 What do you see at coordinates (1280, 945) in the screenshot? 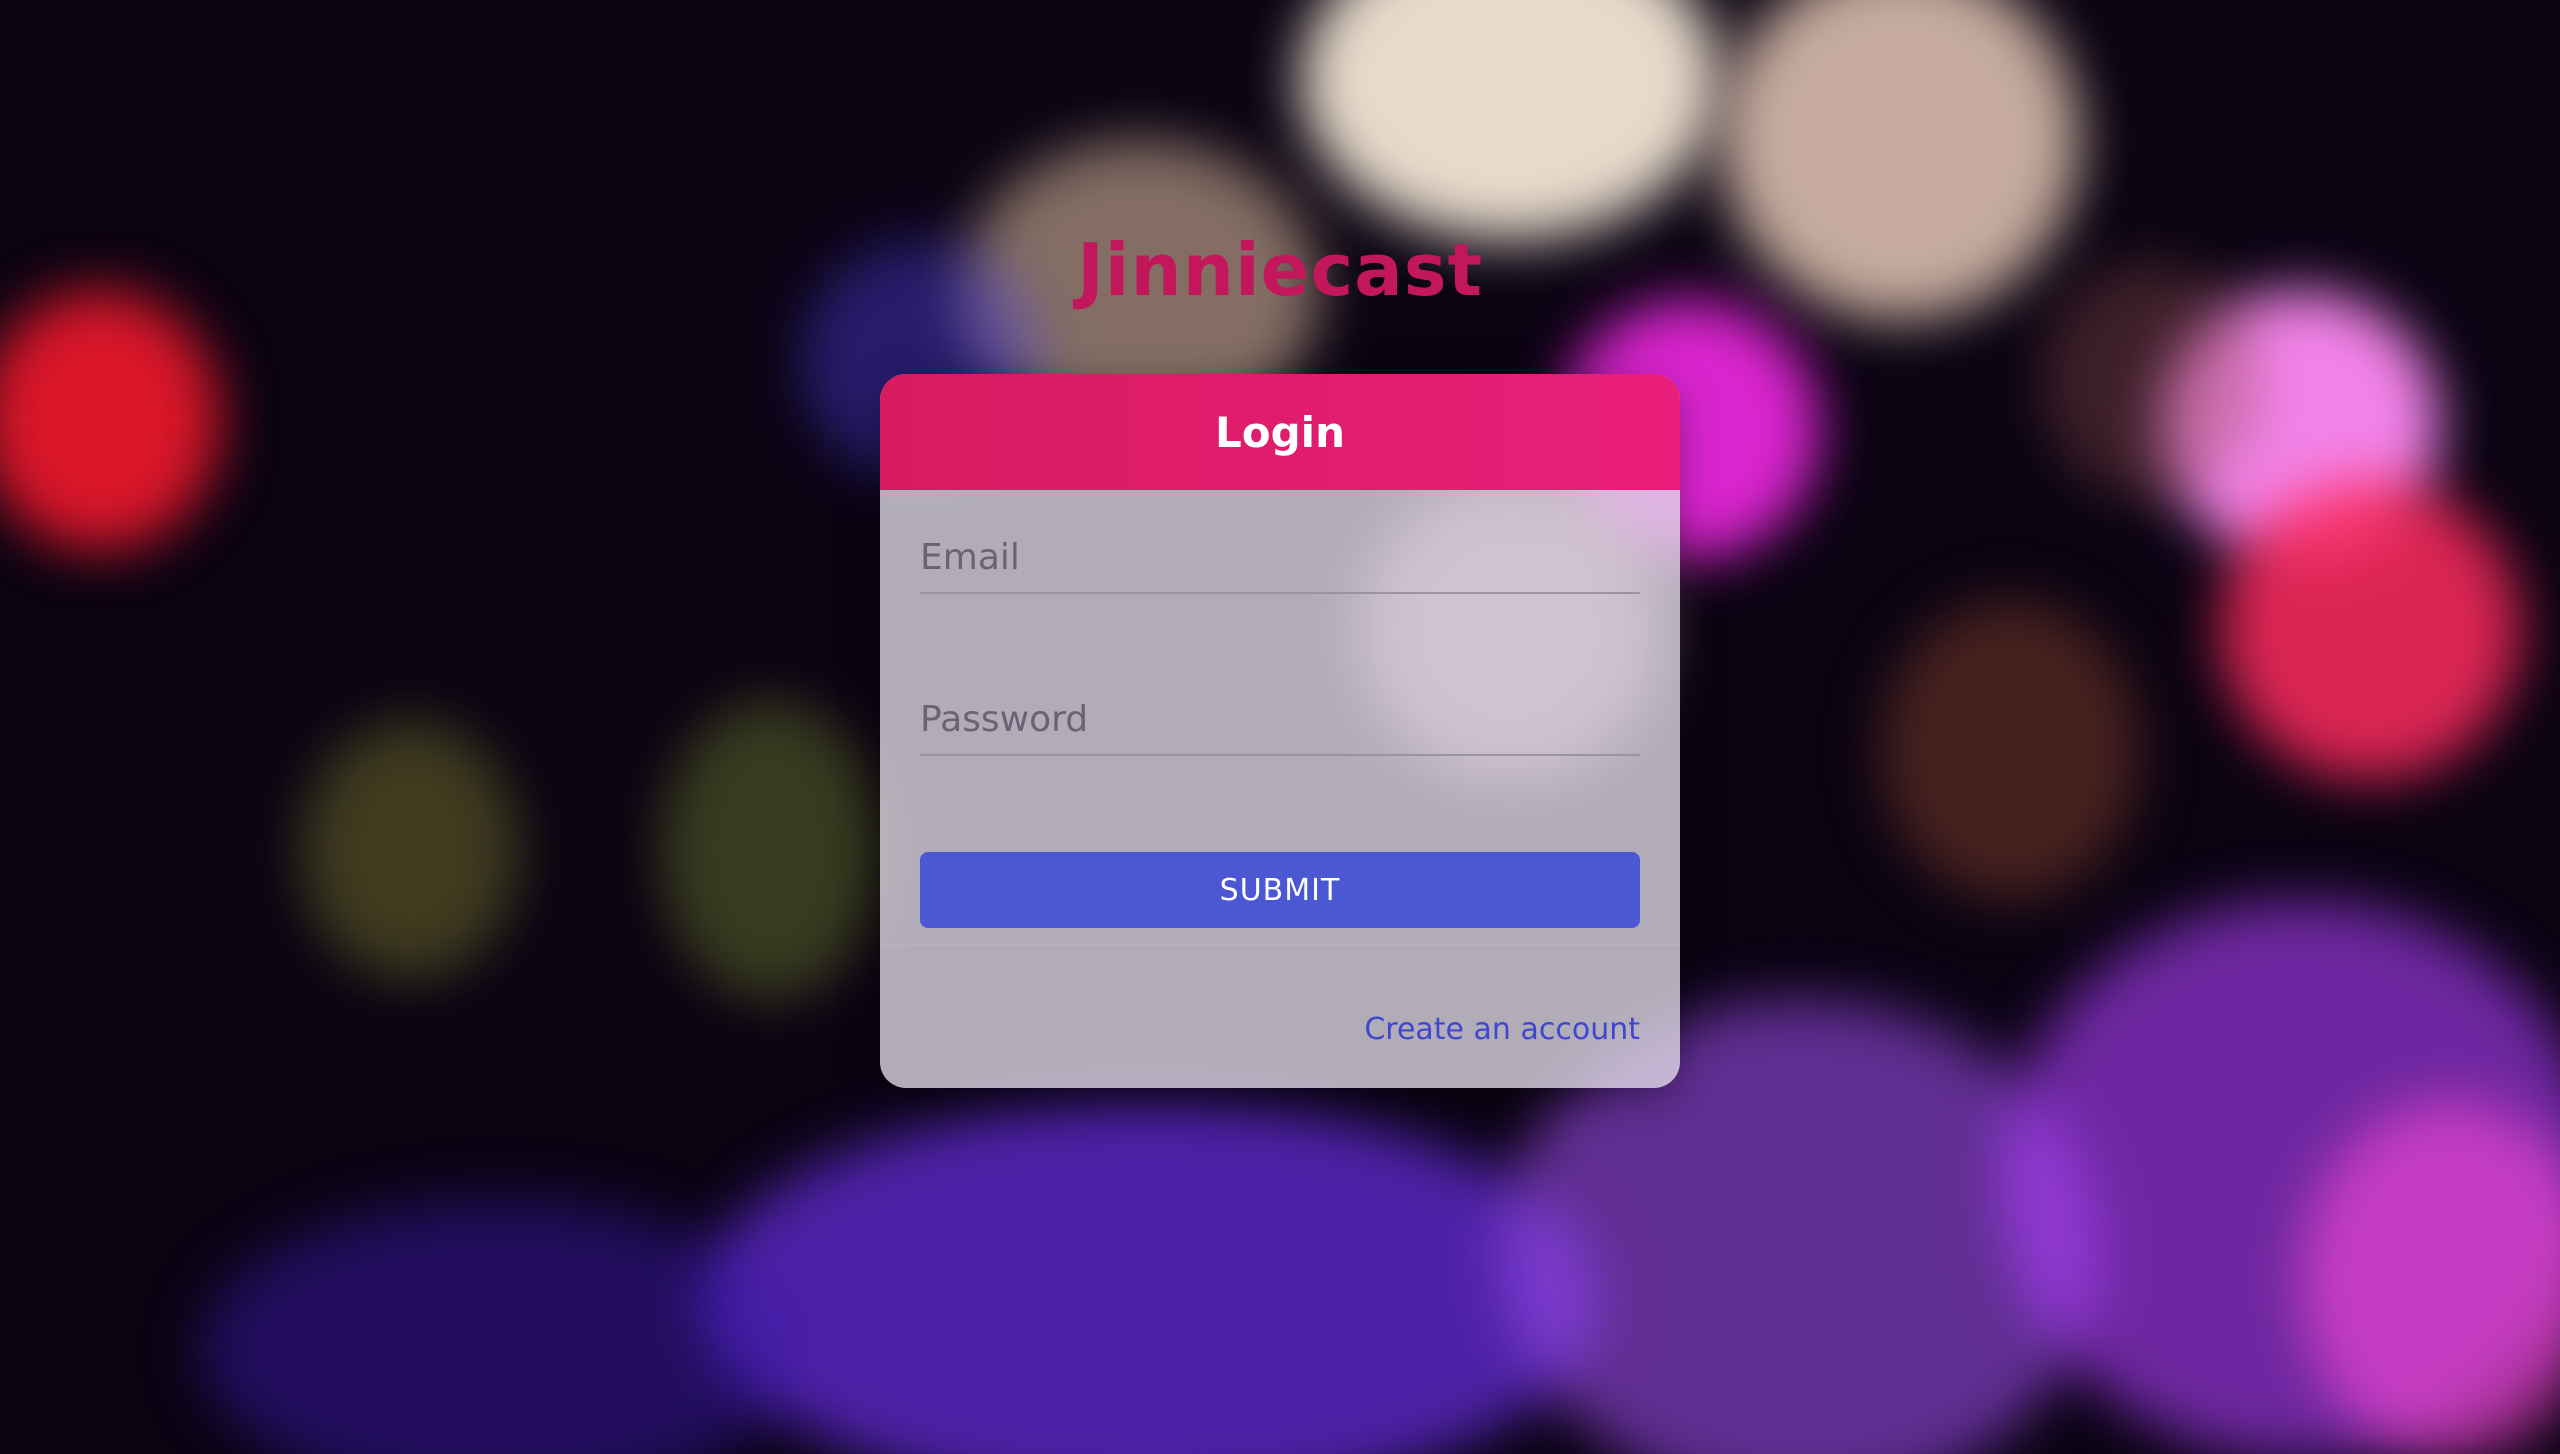
I see `card-divider` at bounding box center [1280, 945].